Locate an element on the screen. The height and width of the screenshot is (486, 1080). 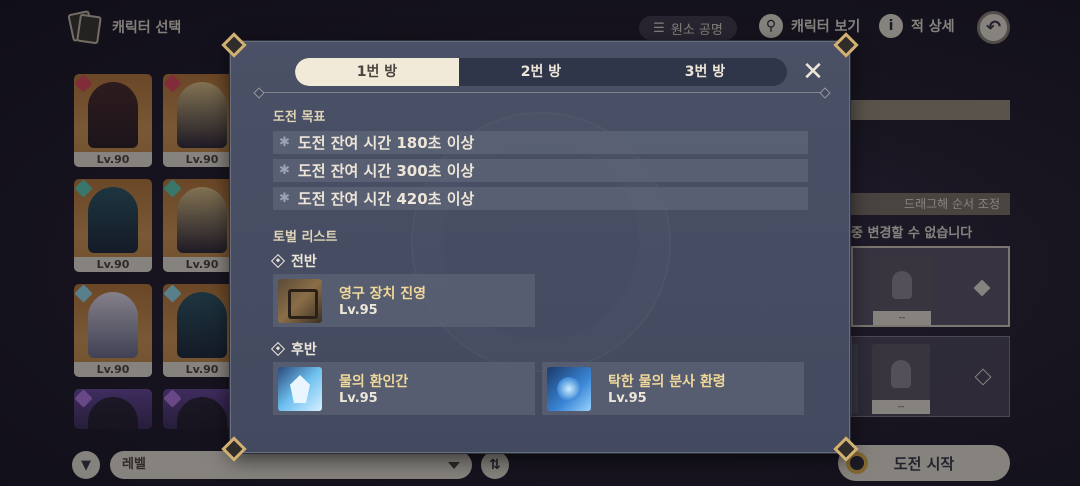
goal-row: ✱ 도전 잔여 시간 180초 이상 is located at coordinates (540, 142).